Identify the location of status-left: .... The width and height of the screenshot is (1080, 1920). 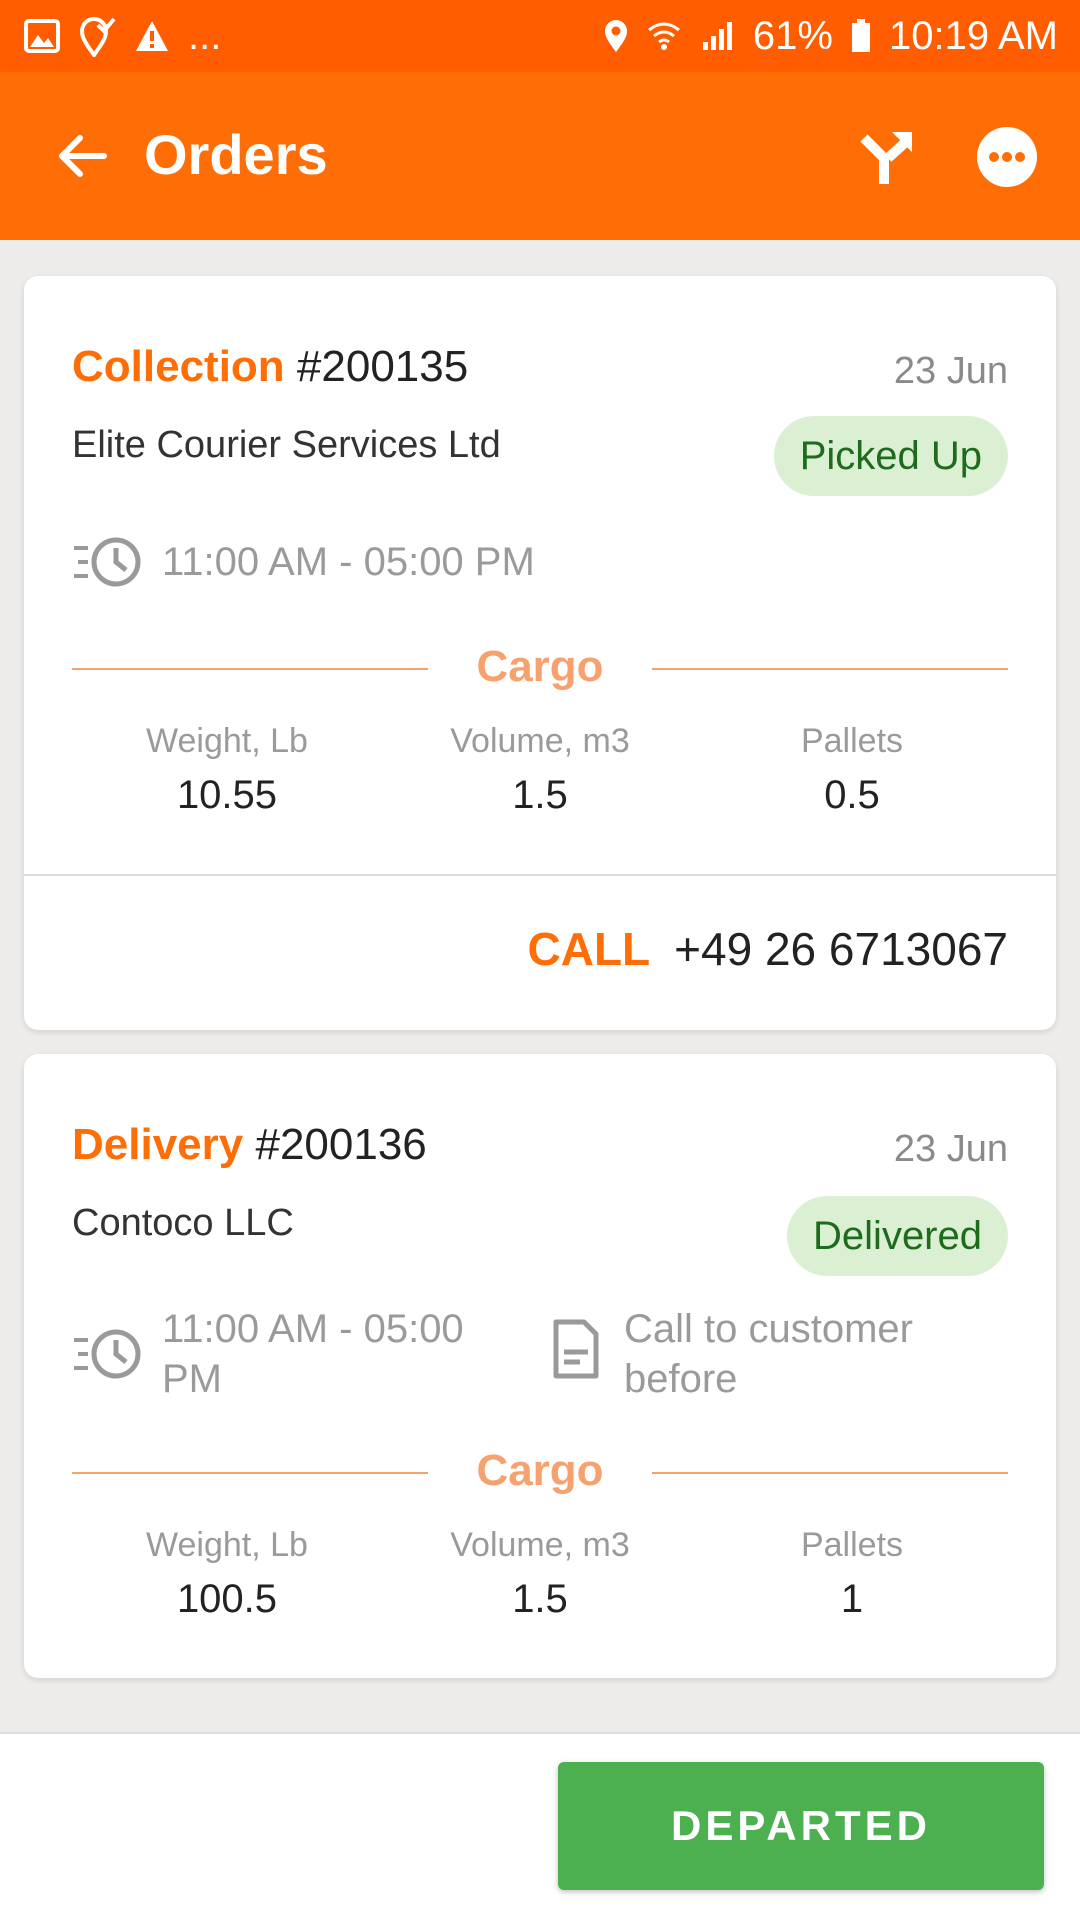
(122, 36).